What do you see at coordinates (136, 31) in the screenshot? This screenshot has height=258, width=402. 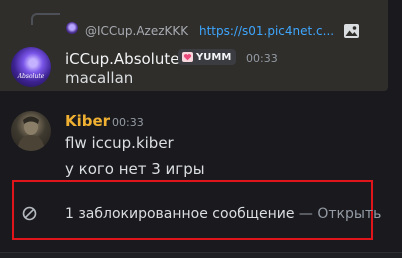 I see `reply-username: @ICCup.AzezKKK` at bounding box center [136, 31].